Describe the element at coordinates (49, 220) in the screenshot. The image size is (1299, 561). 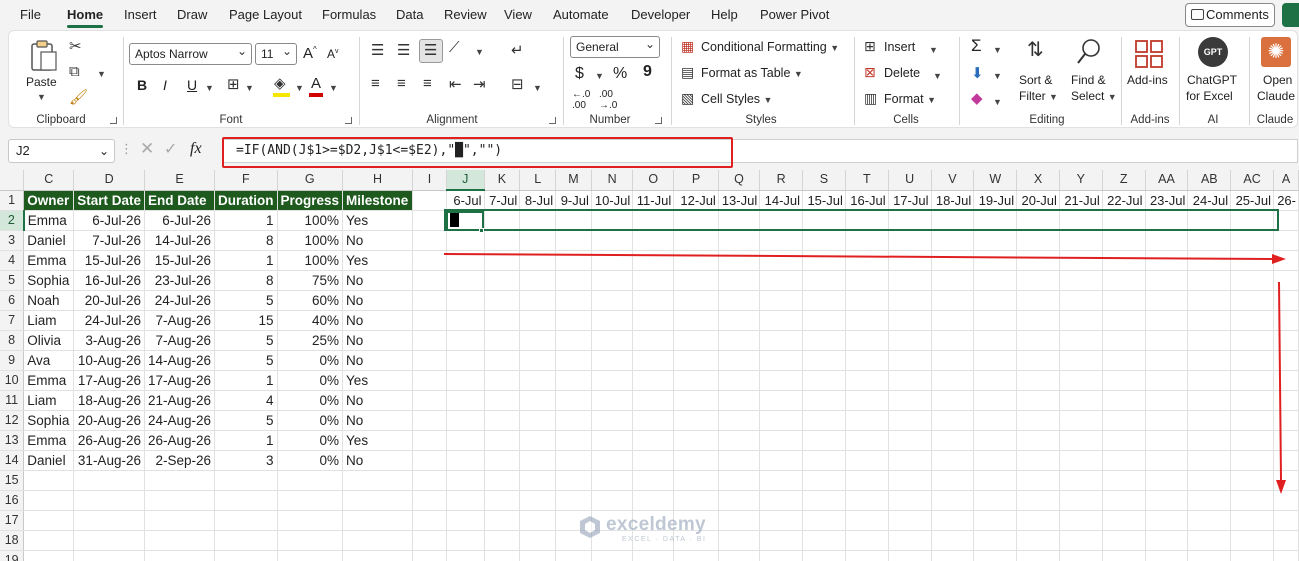
I see `cell-c2: Emma` at that location.